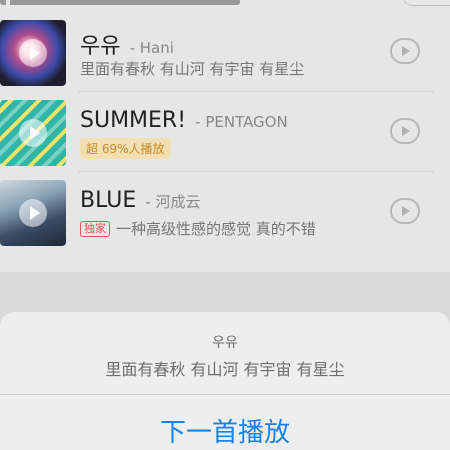 The height and width of the screenshot is (450, 450). What do you see at coordinates (133, 120) in the screenshot?
I see `song-title: SUMMER!` at bounding box center [133, 120].